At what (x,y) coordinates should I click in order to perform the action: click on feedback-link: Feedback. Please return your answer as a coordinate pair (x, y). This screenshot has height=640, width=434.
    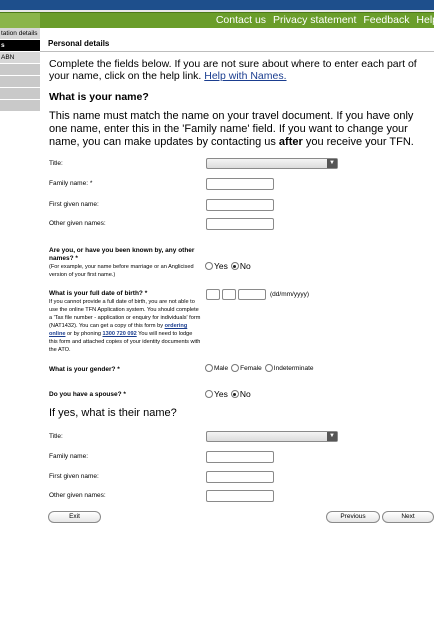
    Looking at the image, I should click on (386, 20).